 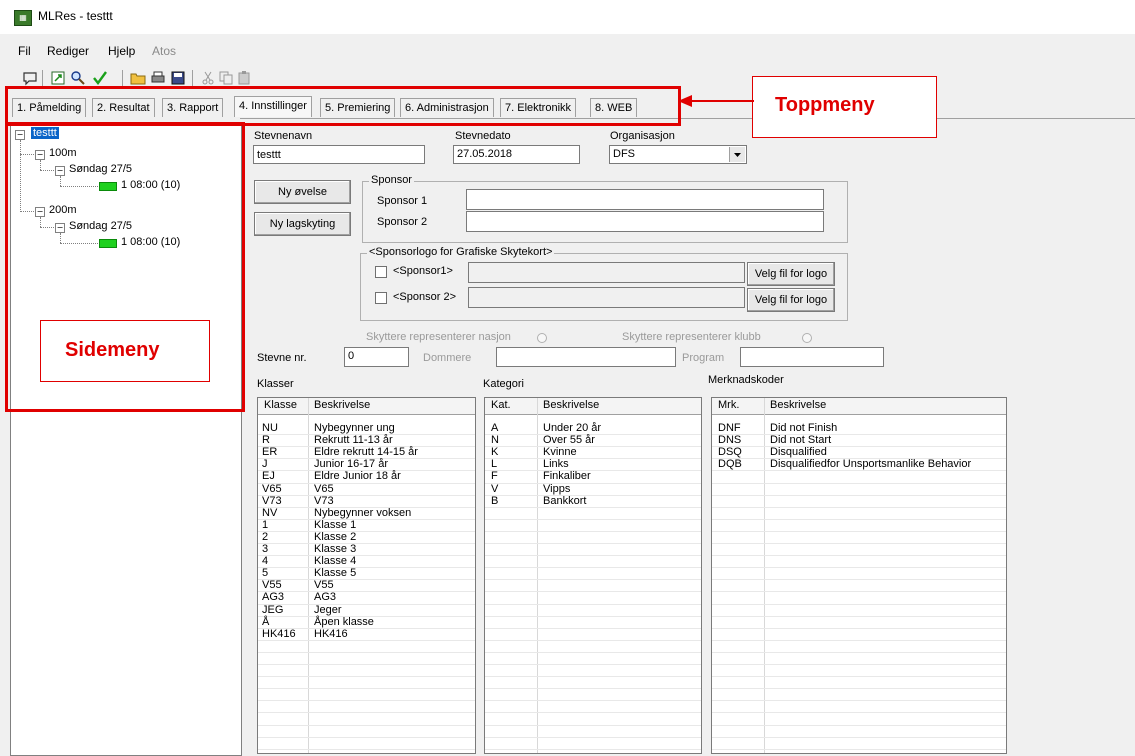 What do you see at coordinates (730, 464) in the screenshot?
I see `row-code: DQB` at bounding box center [730, 464].